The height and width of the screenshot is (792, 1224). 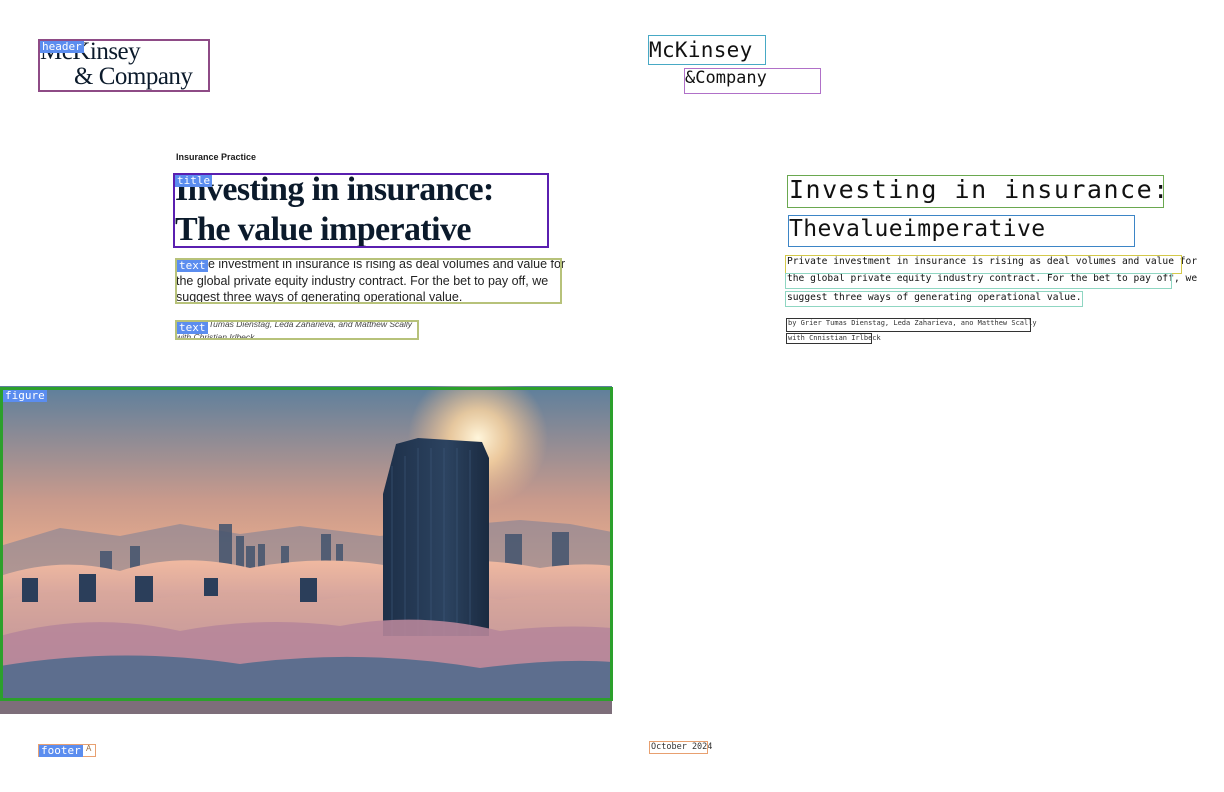 I want to click on annotation-footer-label: footer, so click(x=61, y=750).